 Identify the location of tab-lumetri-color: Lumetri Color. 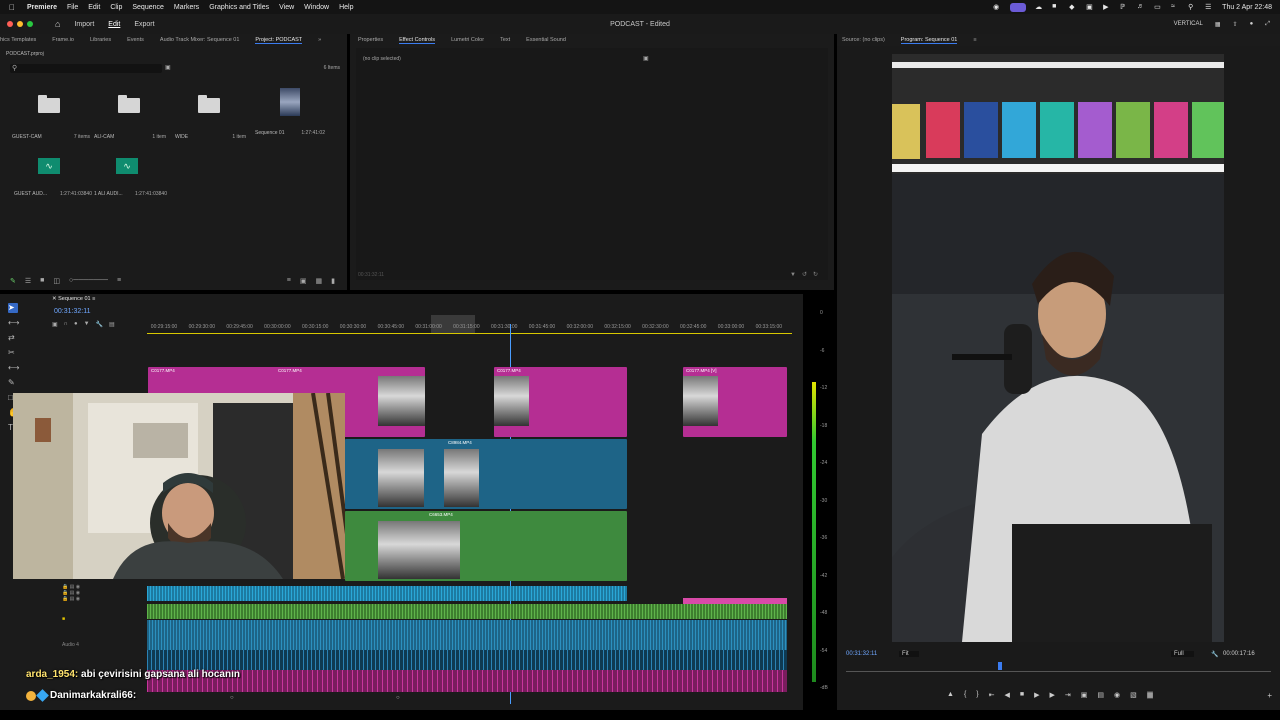
(467, 40).